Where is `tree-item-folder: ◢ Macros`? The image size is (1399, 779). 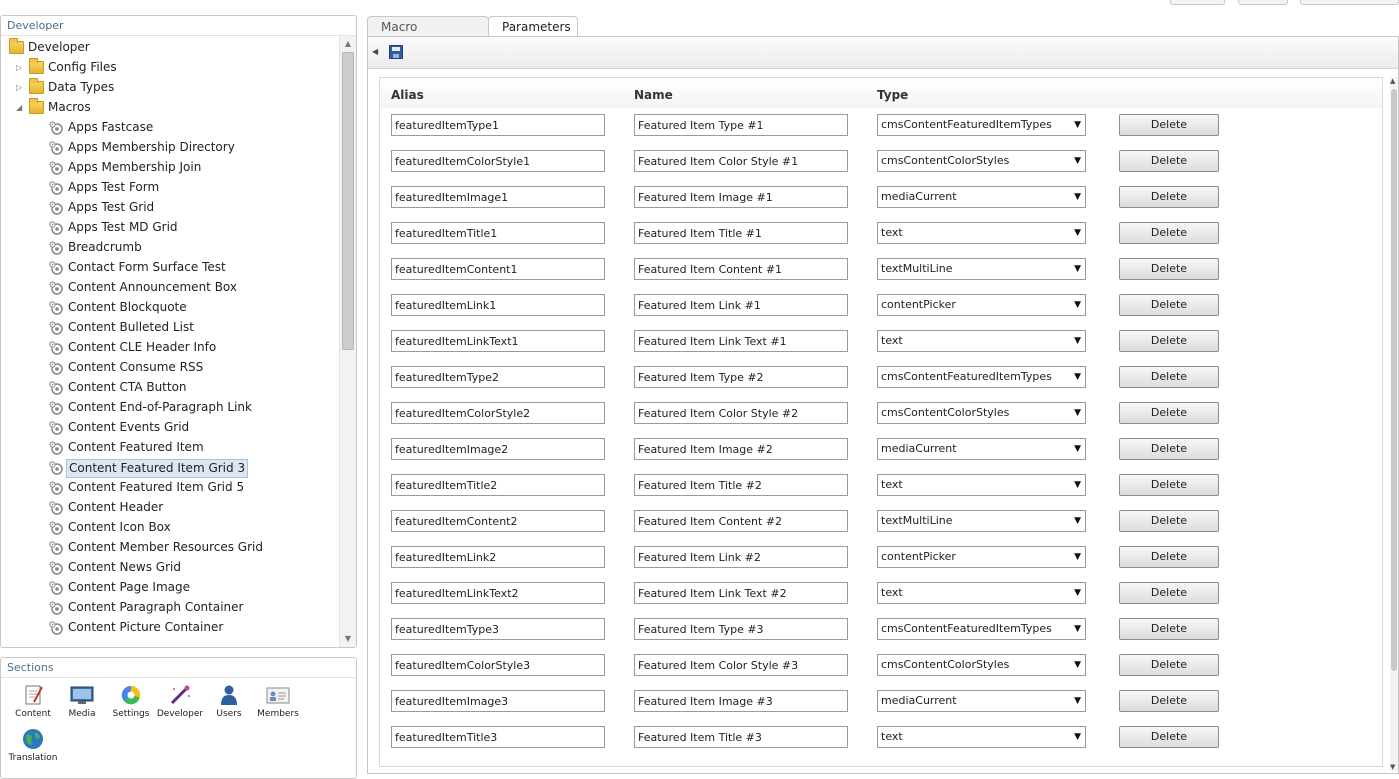
tree-item-folder: ◢ Macros is located at coordinates (170, 108).